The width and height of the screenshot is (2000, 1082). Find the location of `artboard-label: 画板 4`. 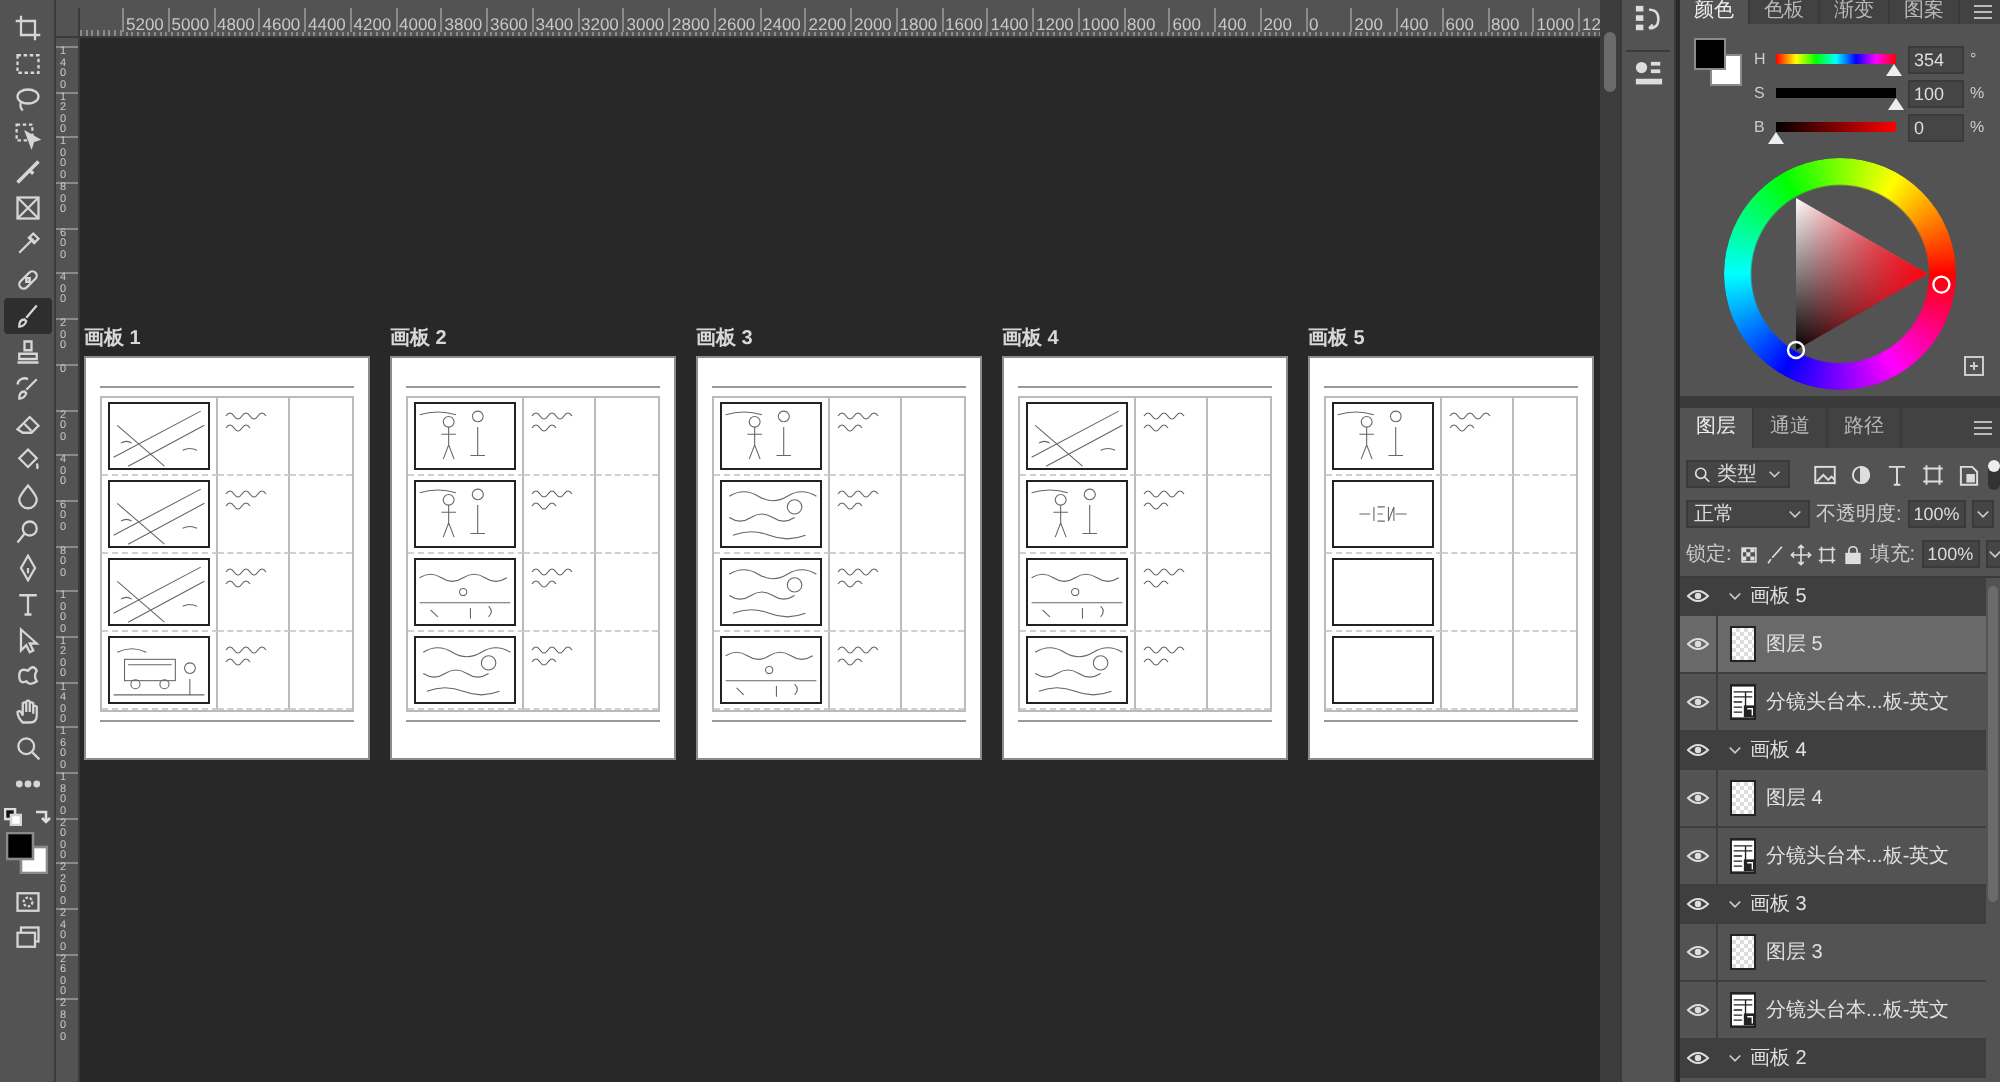

artboard-label: 画板 4 is located at coordinates (1030, 340).